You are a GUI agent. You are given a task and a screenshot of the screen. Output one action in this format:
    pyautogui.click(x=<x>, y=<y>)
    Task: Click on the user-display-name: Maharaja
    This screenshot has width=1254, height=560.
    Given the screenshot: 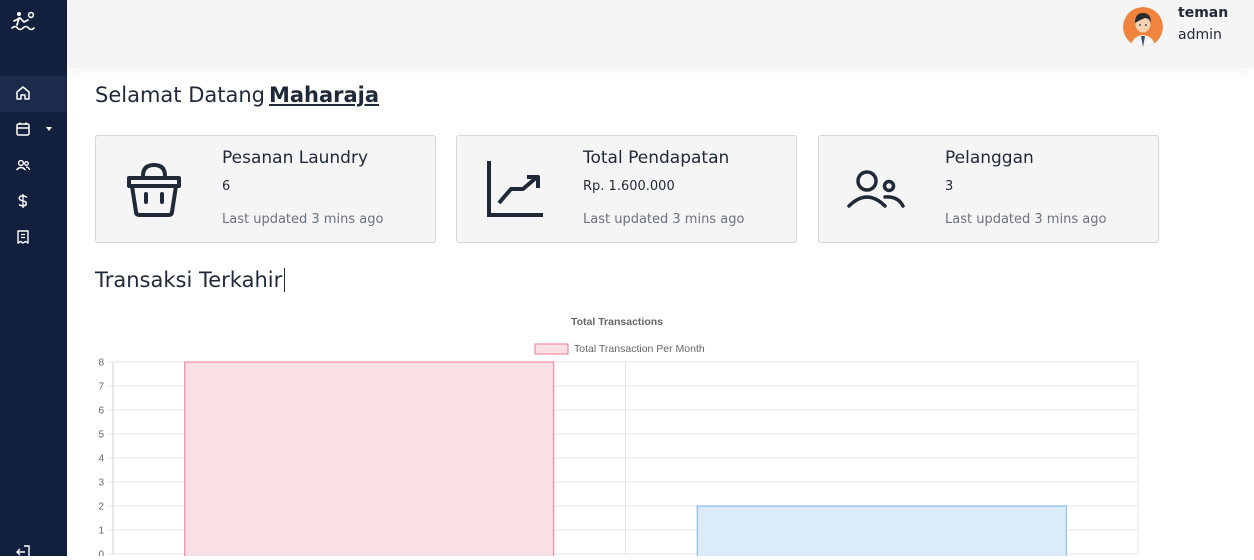 What is the action you would take?
    pyautogui.click(x=324, y=95)
    